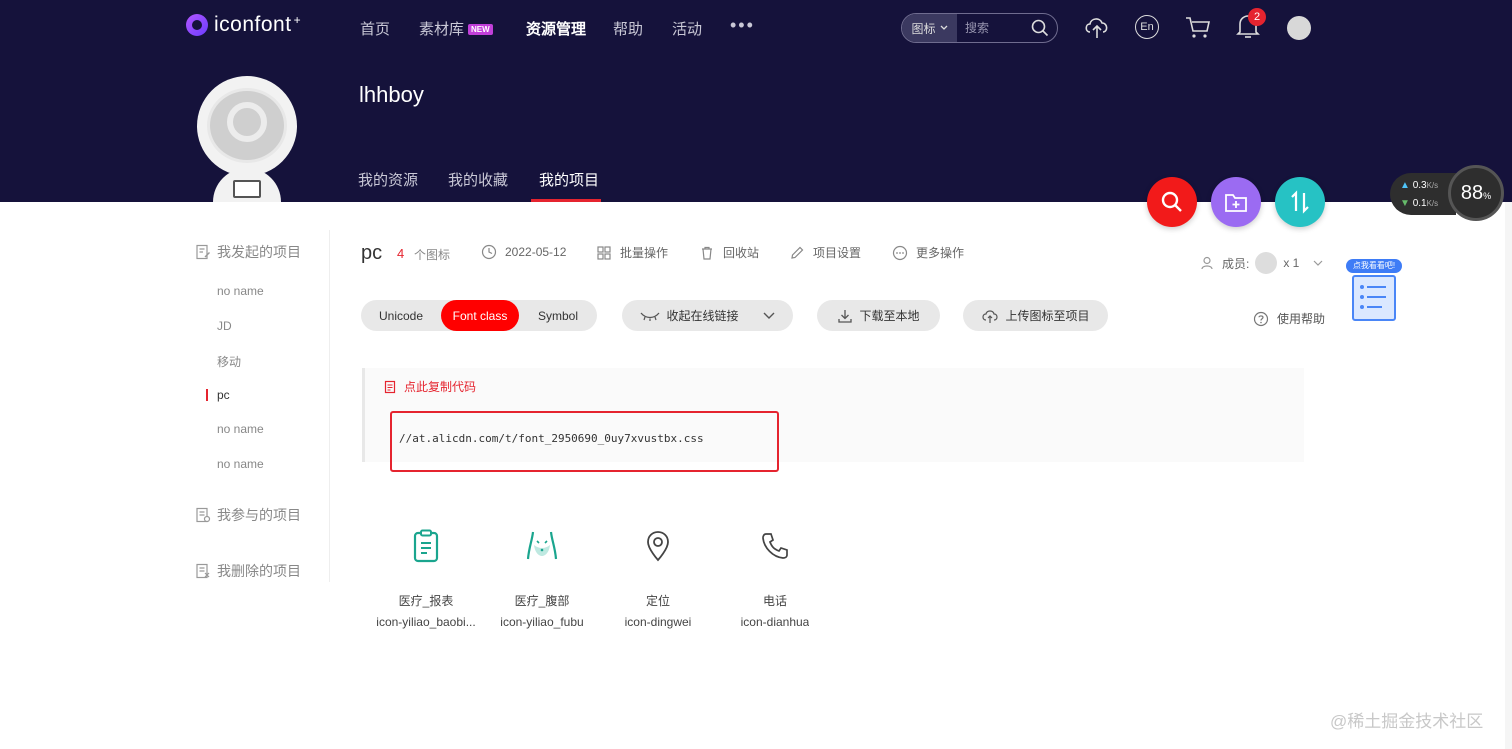 This screenshot has width=1512, height=749. I want to click on abdomen-icon, so click(542, 546).